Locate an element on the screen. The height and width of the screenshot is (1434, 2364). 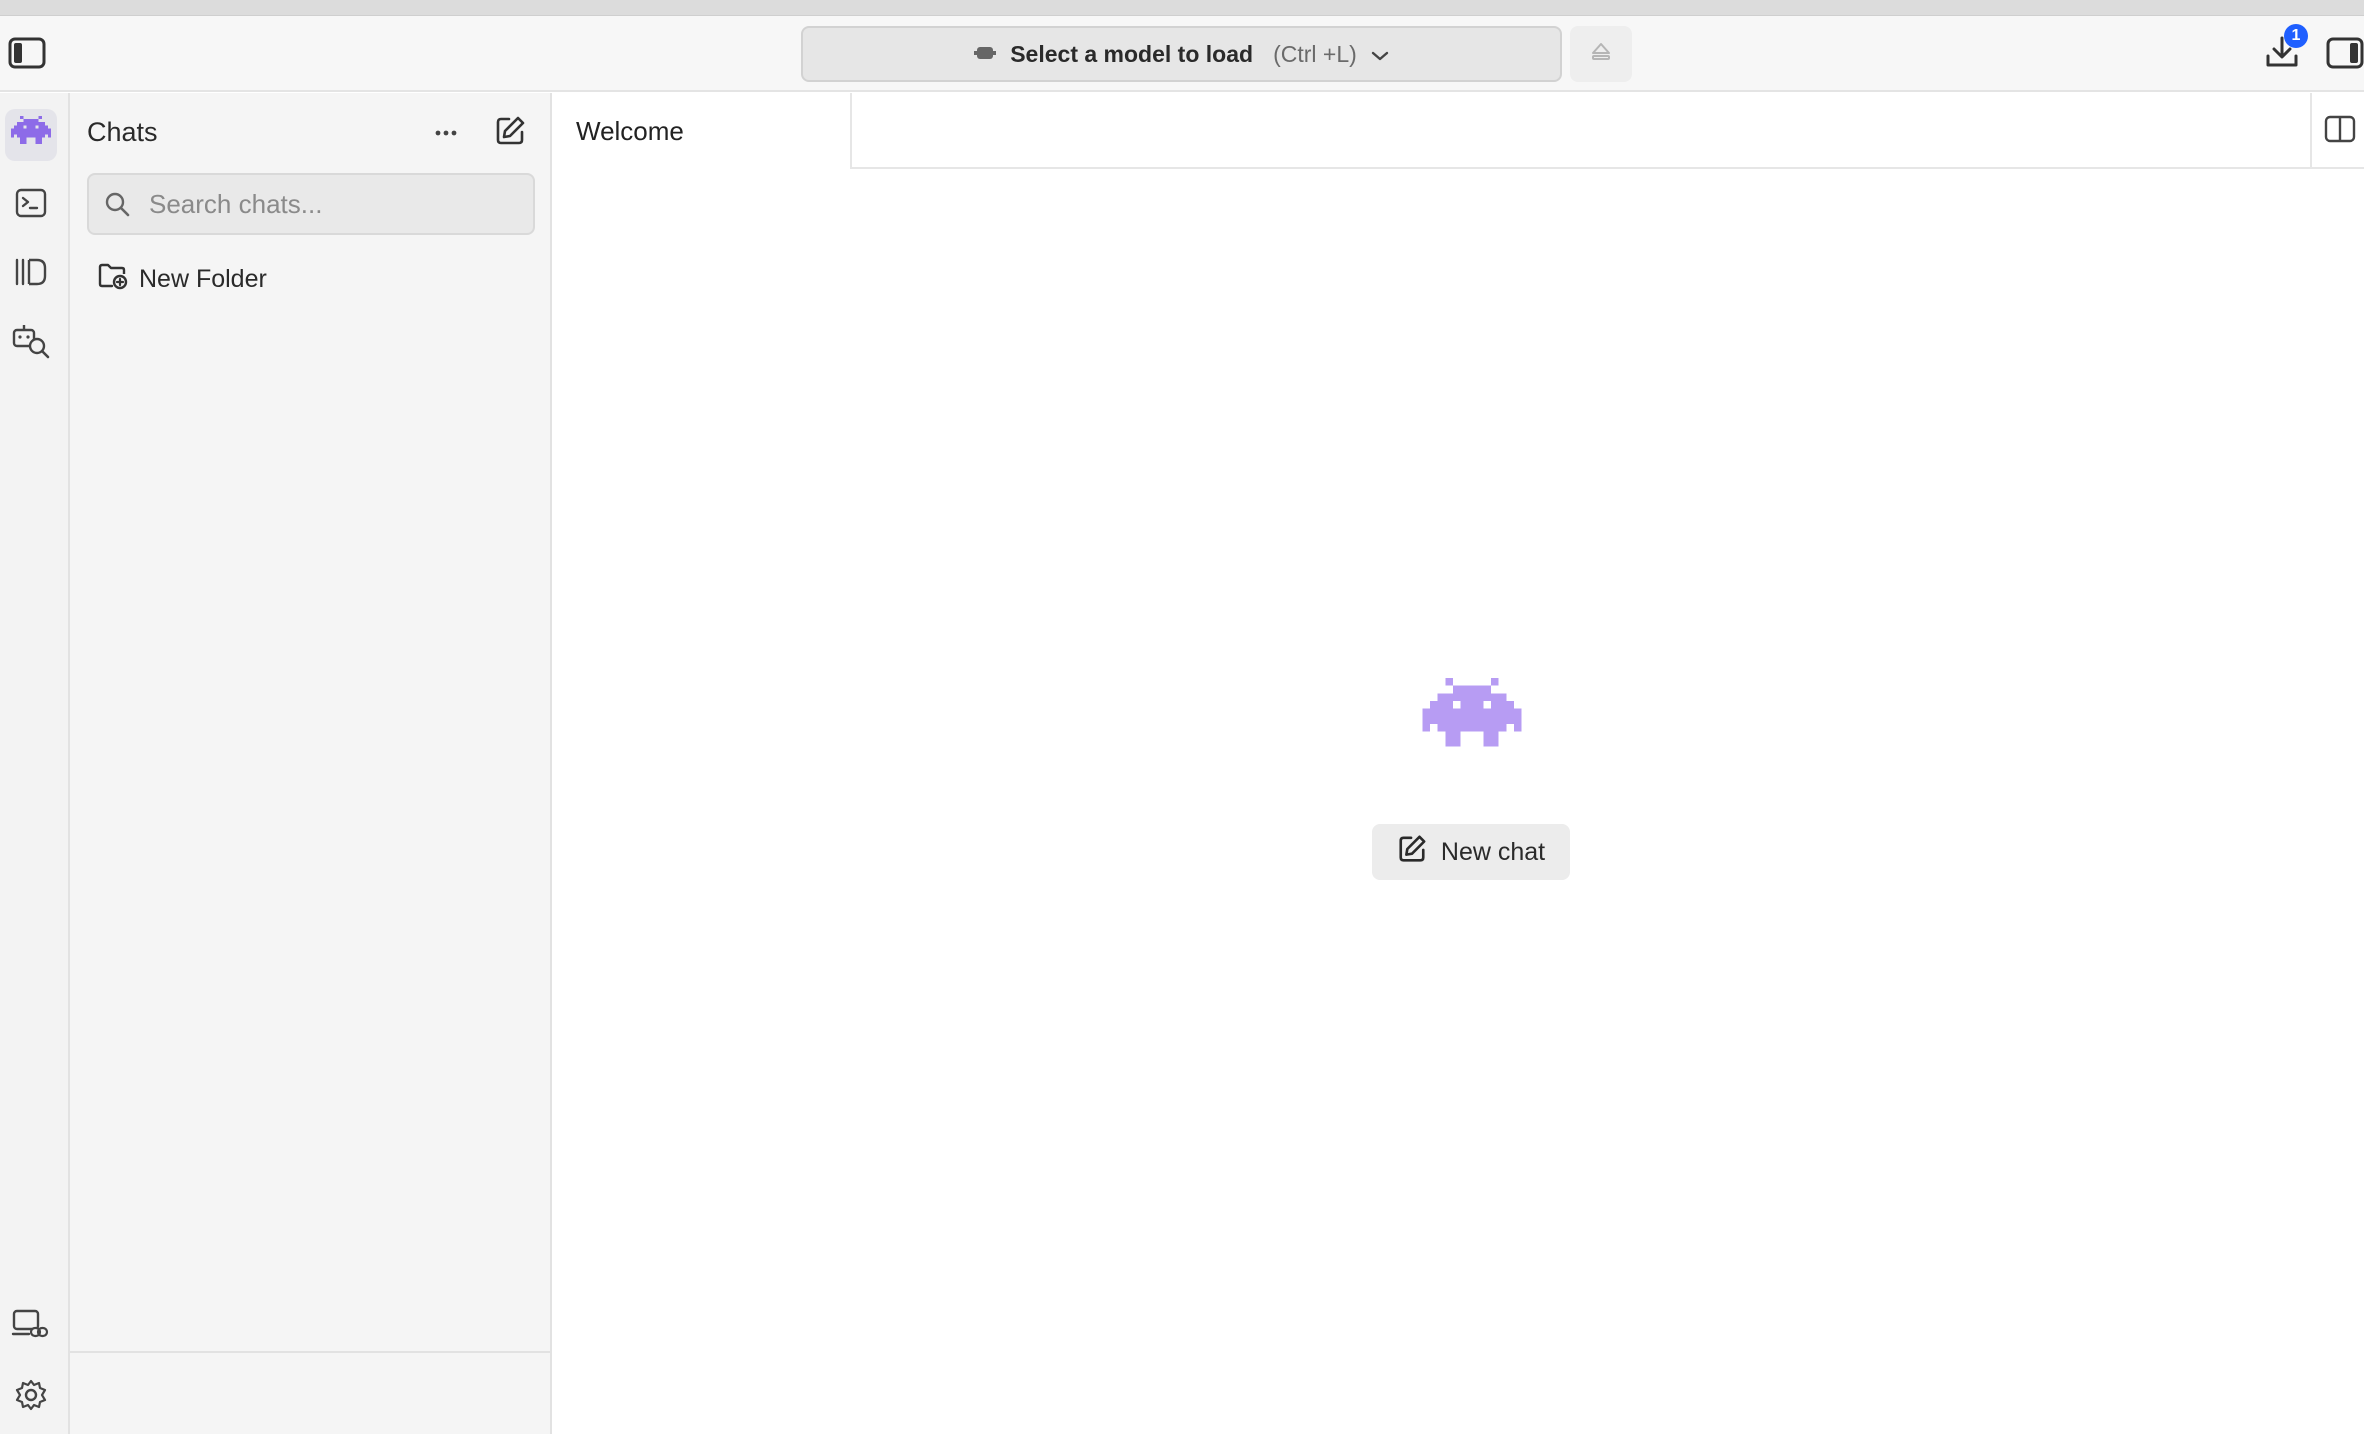
model-select-label: Select a model to load is located at coordinates (1132, 53).